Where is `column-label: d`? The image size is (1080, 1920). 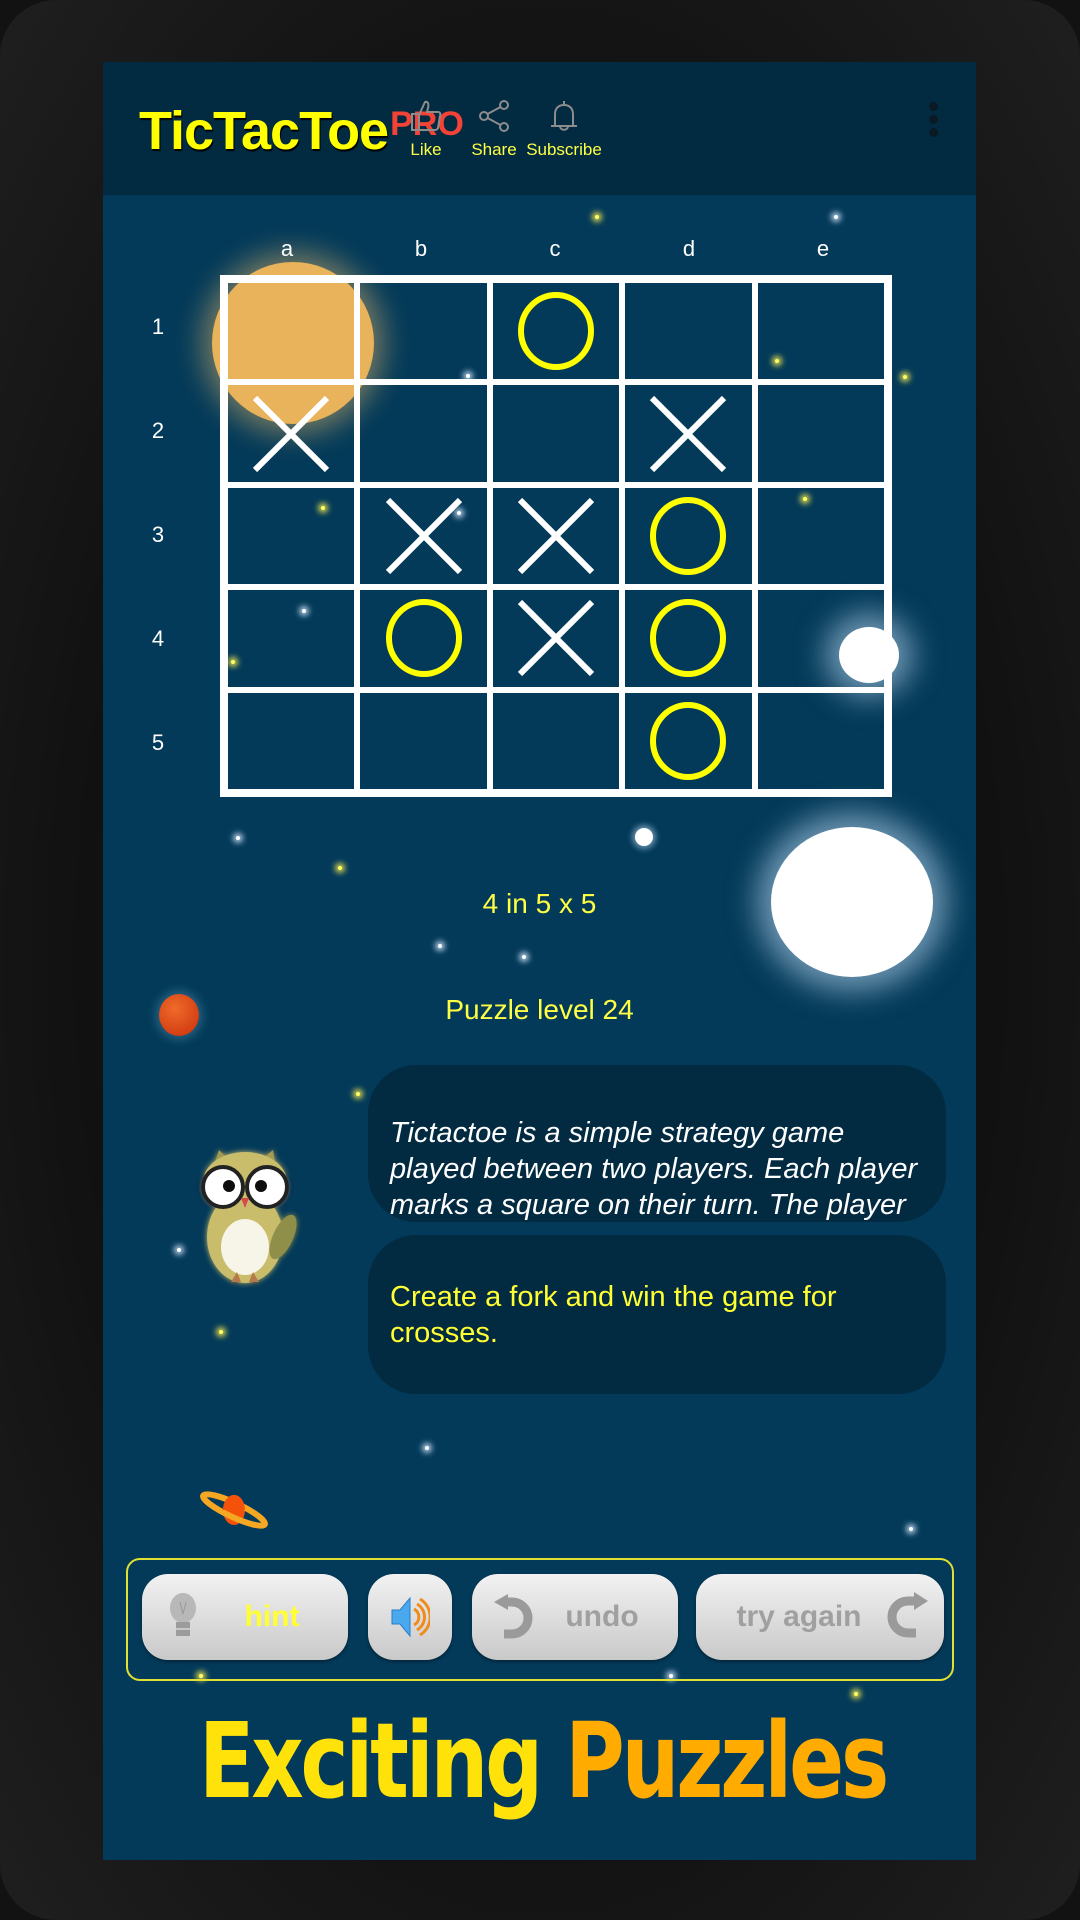
column-label: d is located at coordinates (689, 248).